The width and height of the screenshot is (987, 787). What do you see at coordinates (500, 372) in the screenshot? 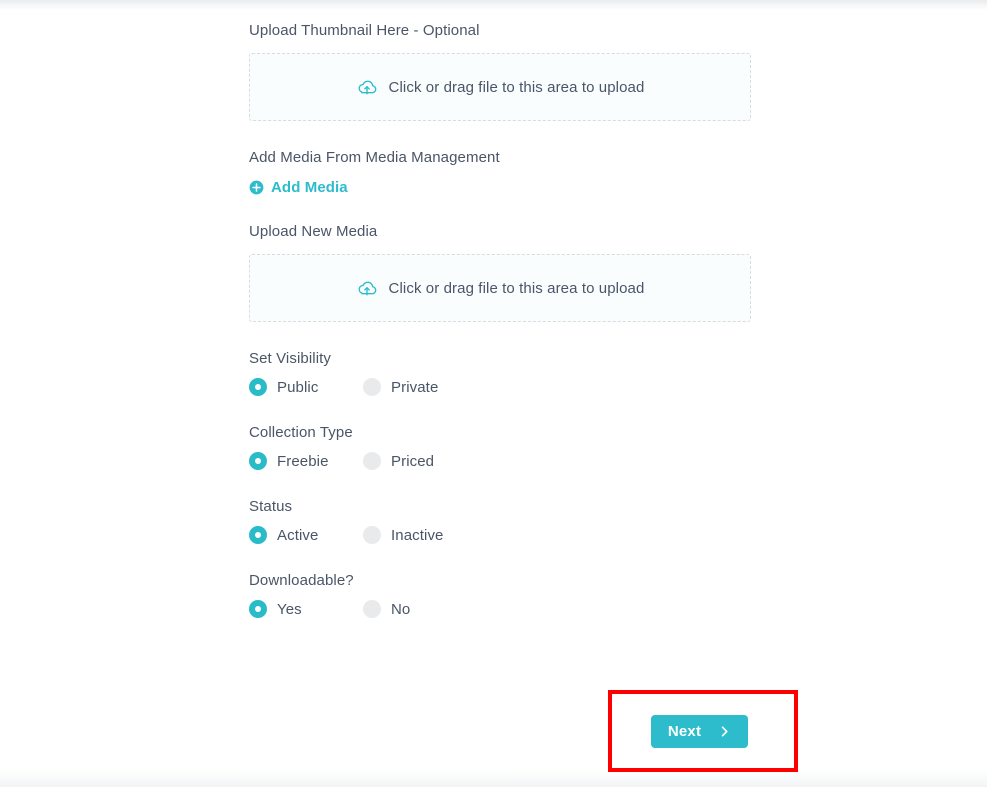
I see `radio-field-set-visibility: Set Visibility Public Private` at bounding box center [500, 372].